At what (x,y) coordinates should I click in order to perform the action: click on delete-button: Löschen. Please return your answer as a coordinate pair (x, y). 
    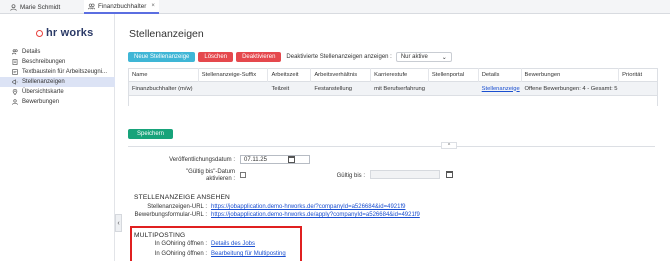
    Looking at the image, I should click on (216, 57).